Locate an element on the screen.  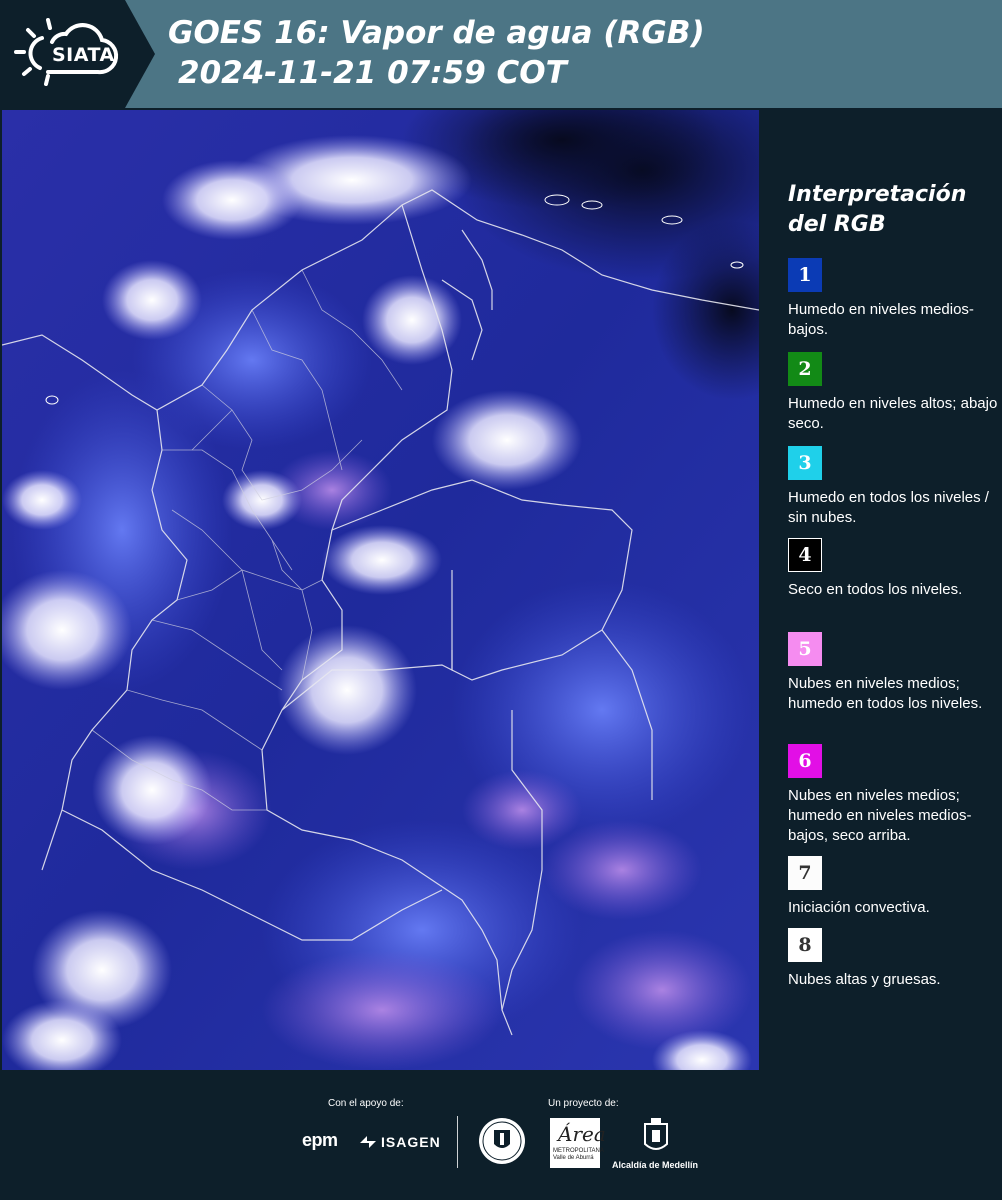
legend-swatch-6: 6 is located at coordinates (805, 761).